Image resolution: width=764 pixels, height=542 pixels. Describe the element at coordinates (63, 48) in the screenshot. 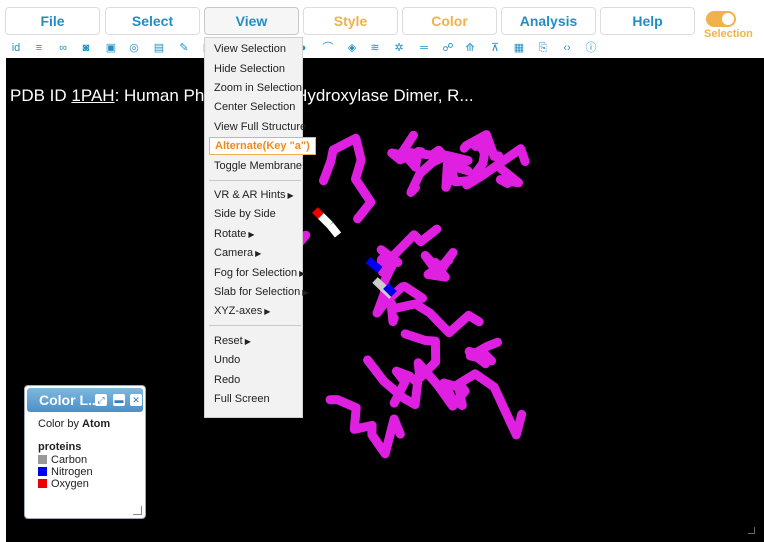

I see `link-icon: ∞` at that location.